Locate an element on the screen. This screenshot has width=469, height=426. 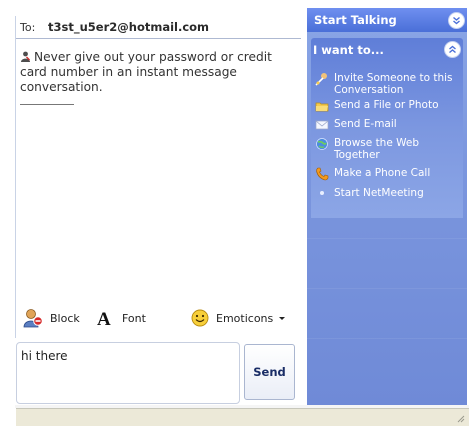
bullet-icon is located at coordinates (322, 193).